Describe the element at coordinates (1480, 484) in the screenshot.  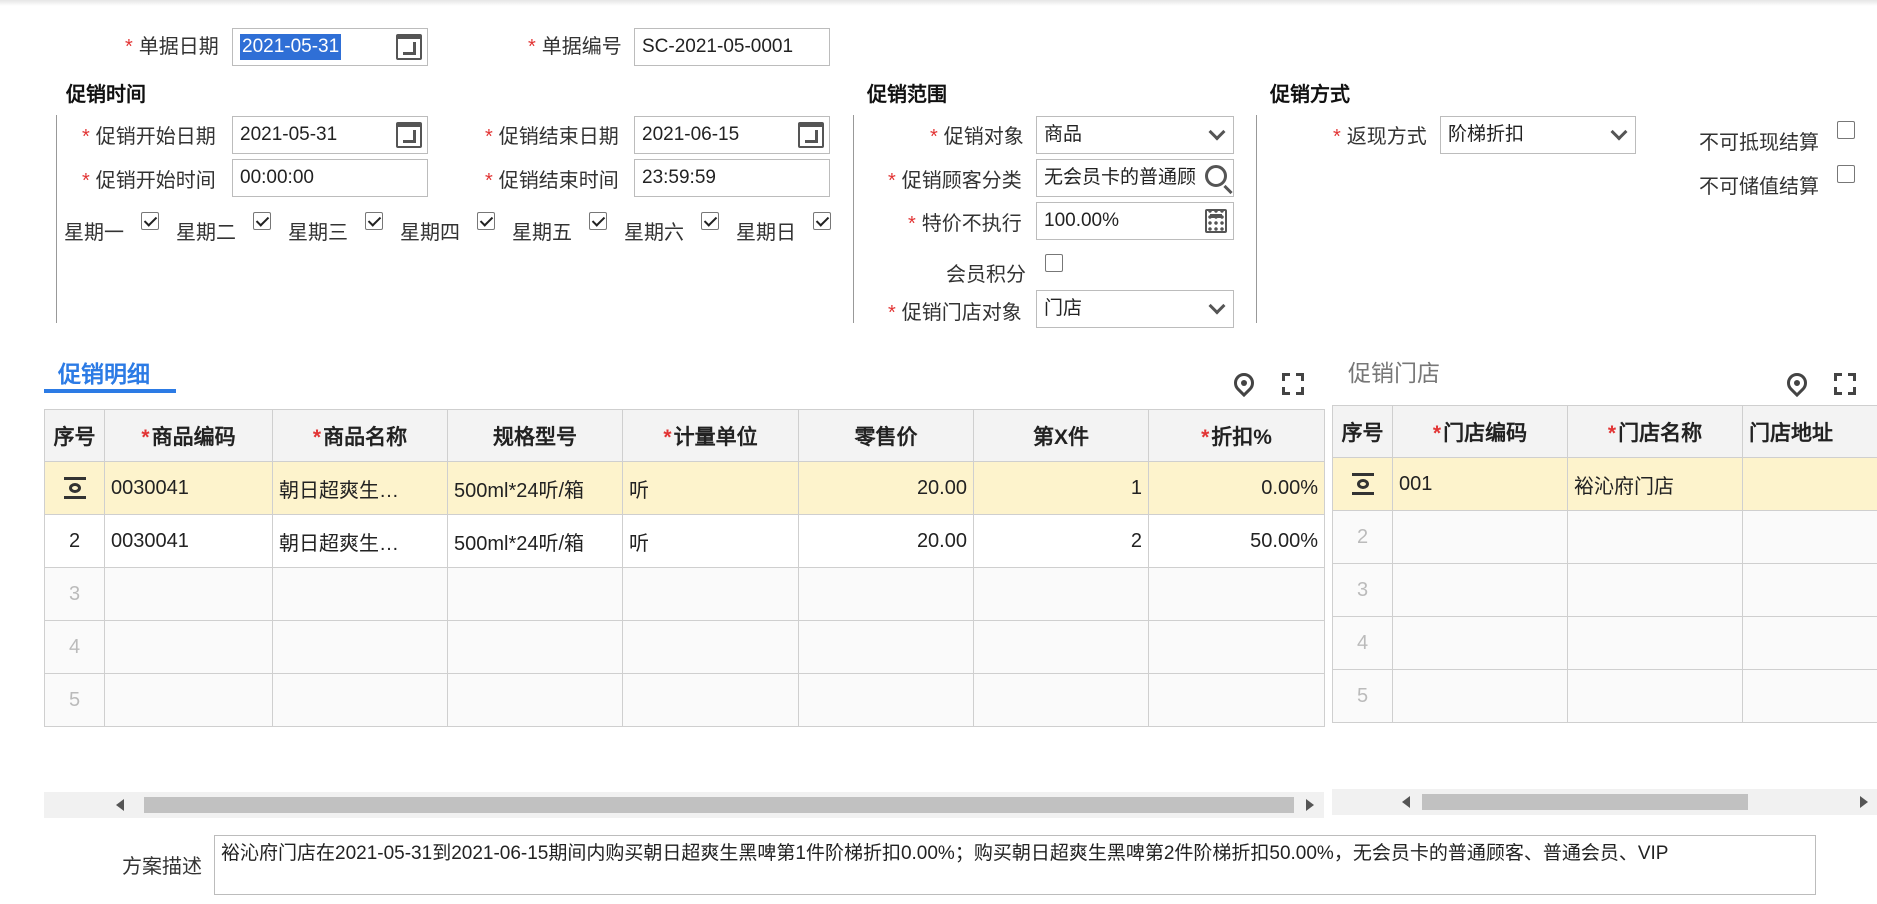
I see `cell-store-code: 001` at that location.